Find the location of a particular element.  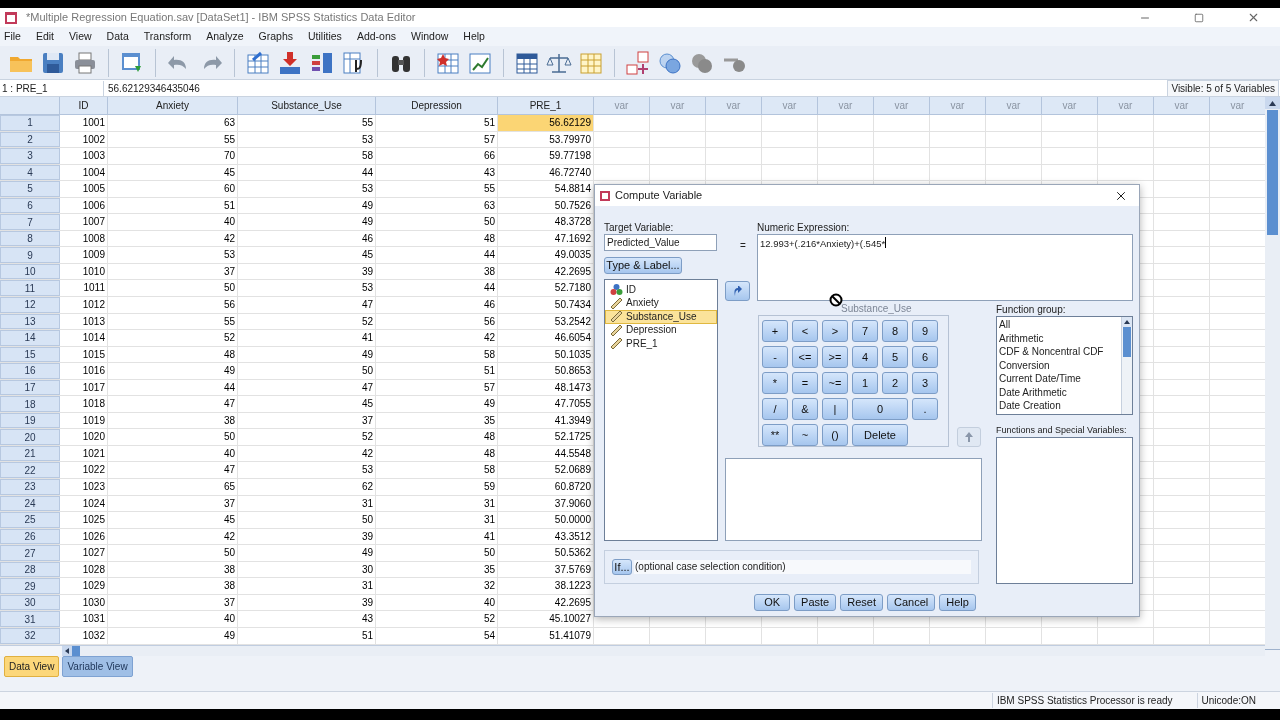

menu-item: Add-ons is located at coordinates (376, 36).